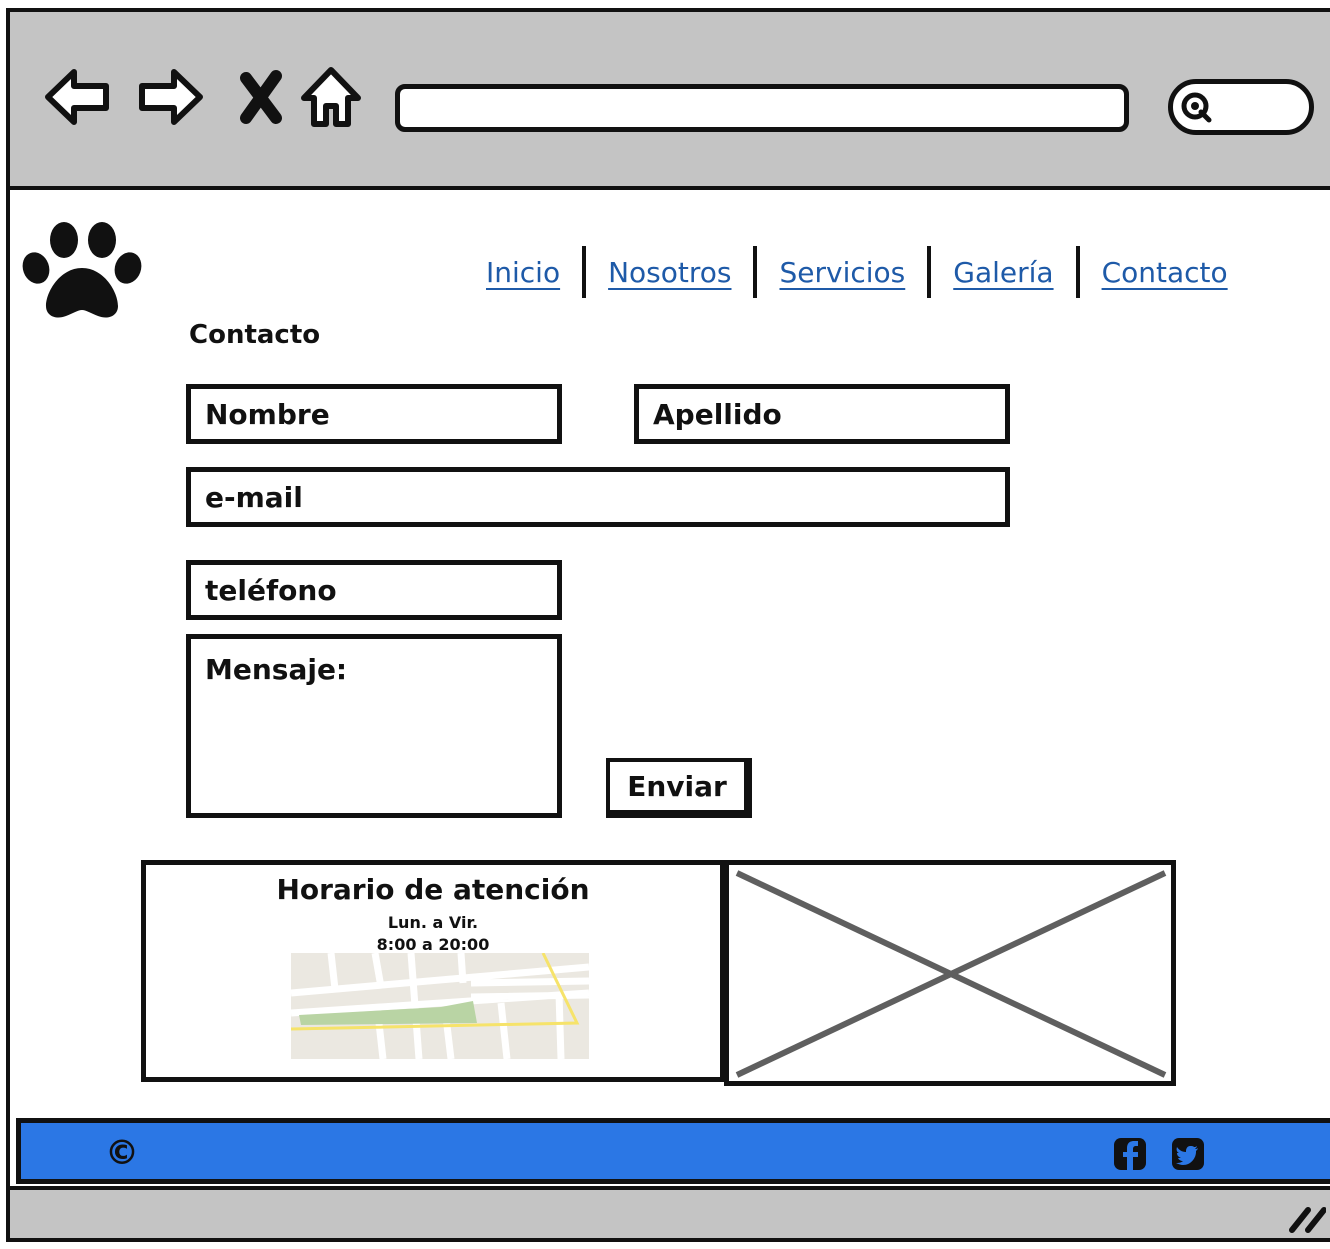 This screenshot has height=1249, width=1330. What do you see at coordinates (77, 97) in the screenshot?
I see `arrow-left-icon` at bounding box center [77, 97].